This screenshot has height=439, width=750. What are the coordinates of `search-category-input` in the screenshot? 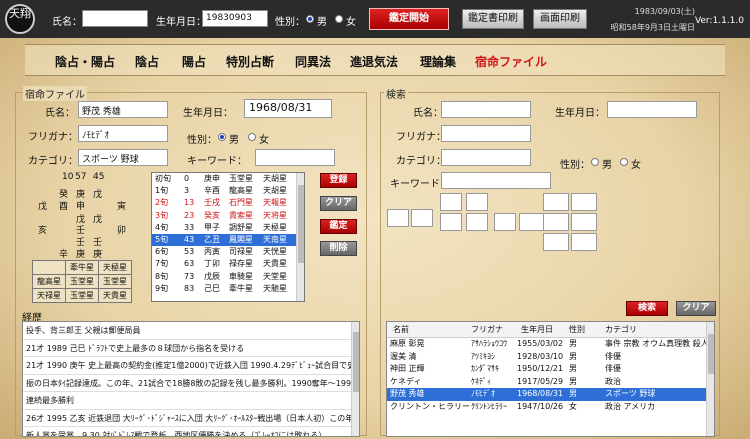 It's located at (486, 157).